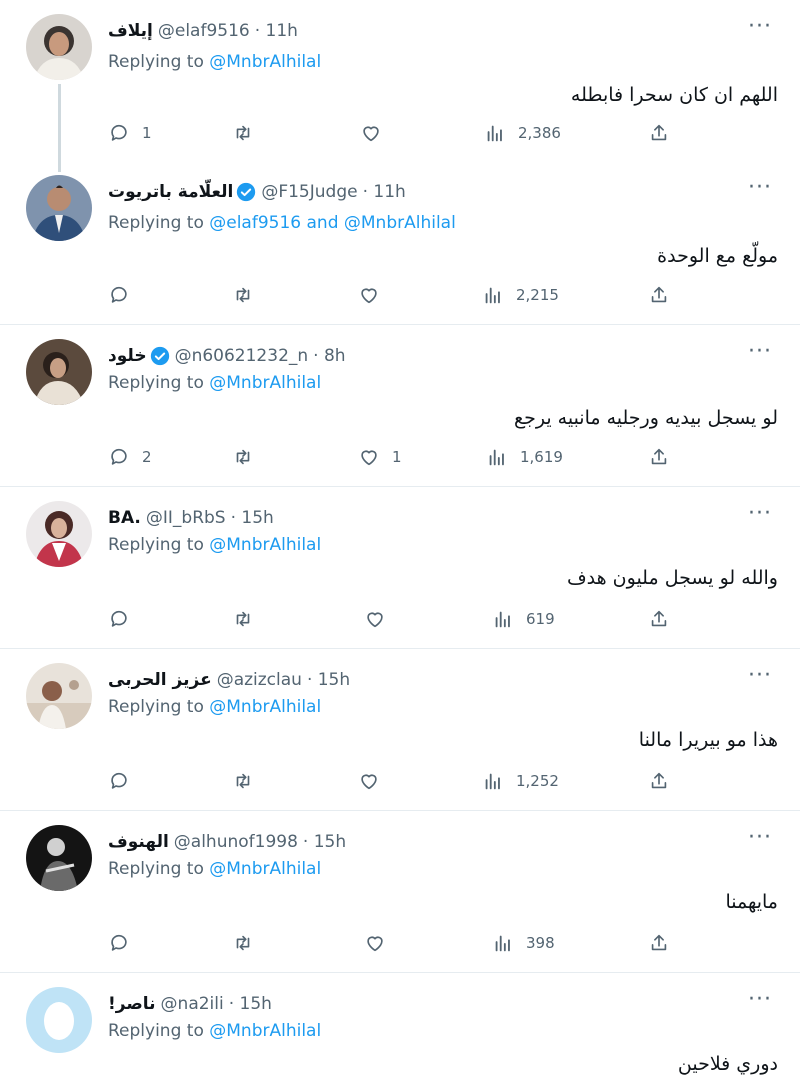  I want to click on display-name: خلود, so click(127, 356).